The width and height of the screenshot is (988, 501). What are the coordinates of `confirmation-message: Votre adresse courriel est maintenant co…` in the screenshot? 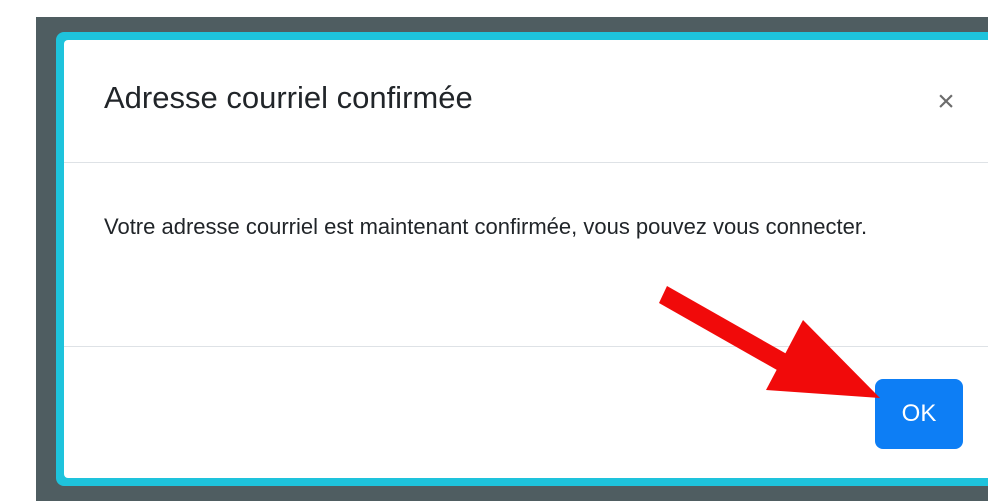 It's located at (486, 226).